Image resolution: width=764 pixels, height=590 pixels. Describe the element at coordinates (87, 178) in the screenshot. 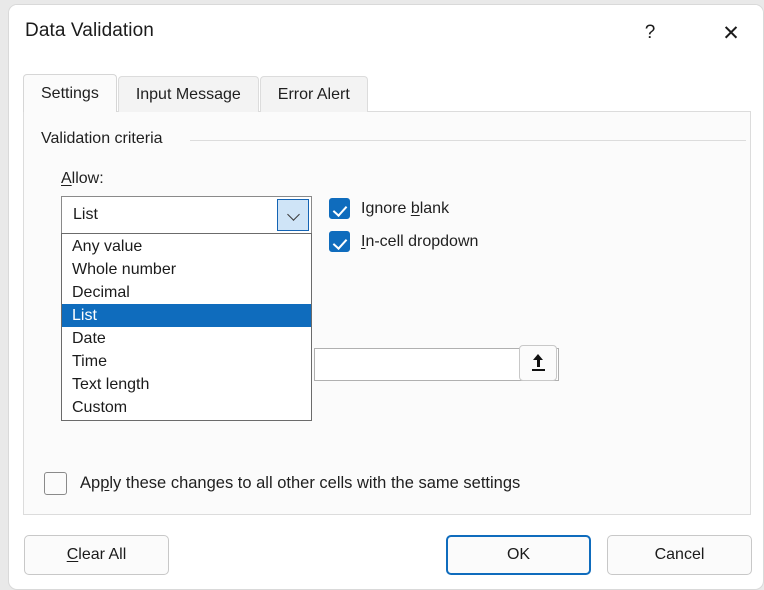

I see `allow-label-rest: llow:` at that location.